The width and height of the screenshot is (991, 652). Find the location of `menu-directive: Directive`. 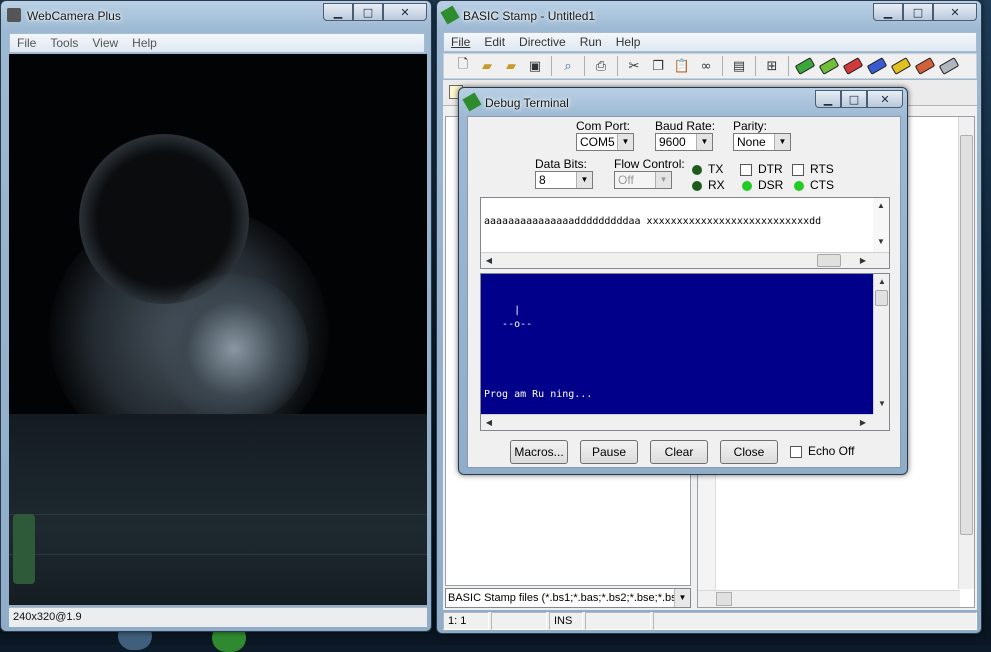

menu-directive: Directive is located at coordinates (542, 42).